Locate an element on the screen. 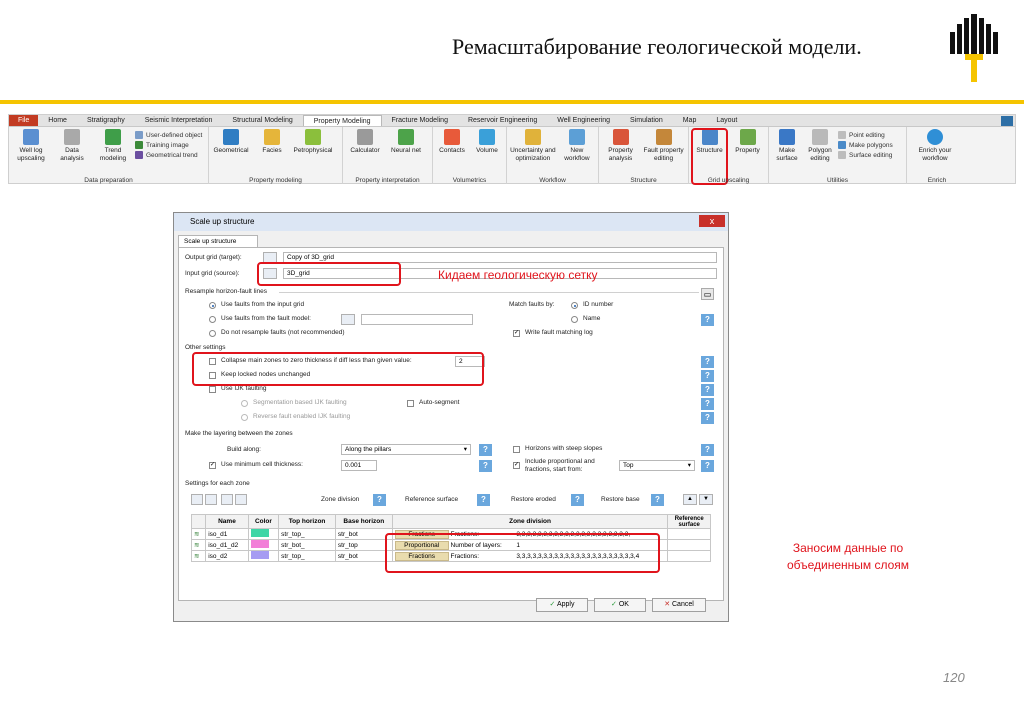  calculator-button: Calculator is located at coordinates (365, 156).